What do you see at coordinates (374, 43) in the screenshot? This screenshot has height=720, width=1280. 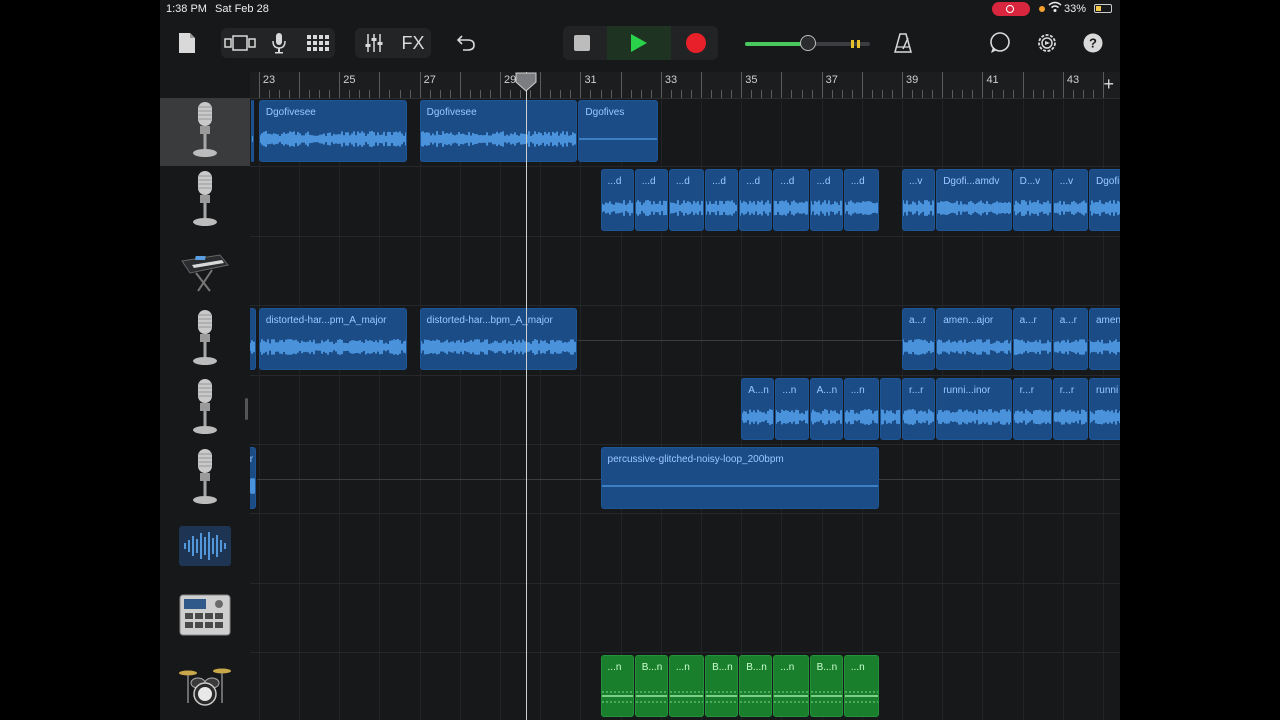 I see `mixer-button` at bounding box center [374, 43].